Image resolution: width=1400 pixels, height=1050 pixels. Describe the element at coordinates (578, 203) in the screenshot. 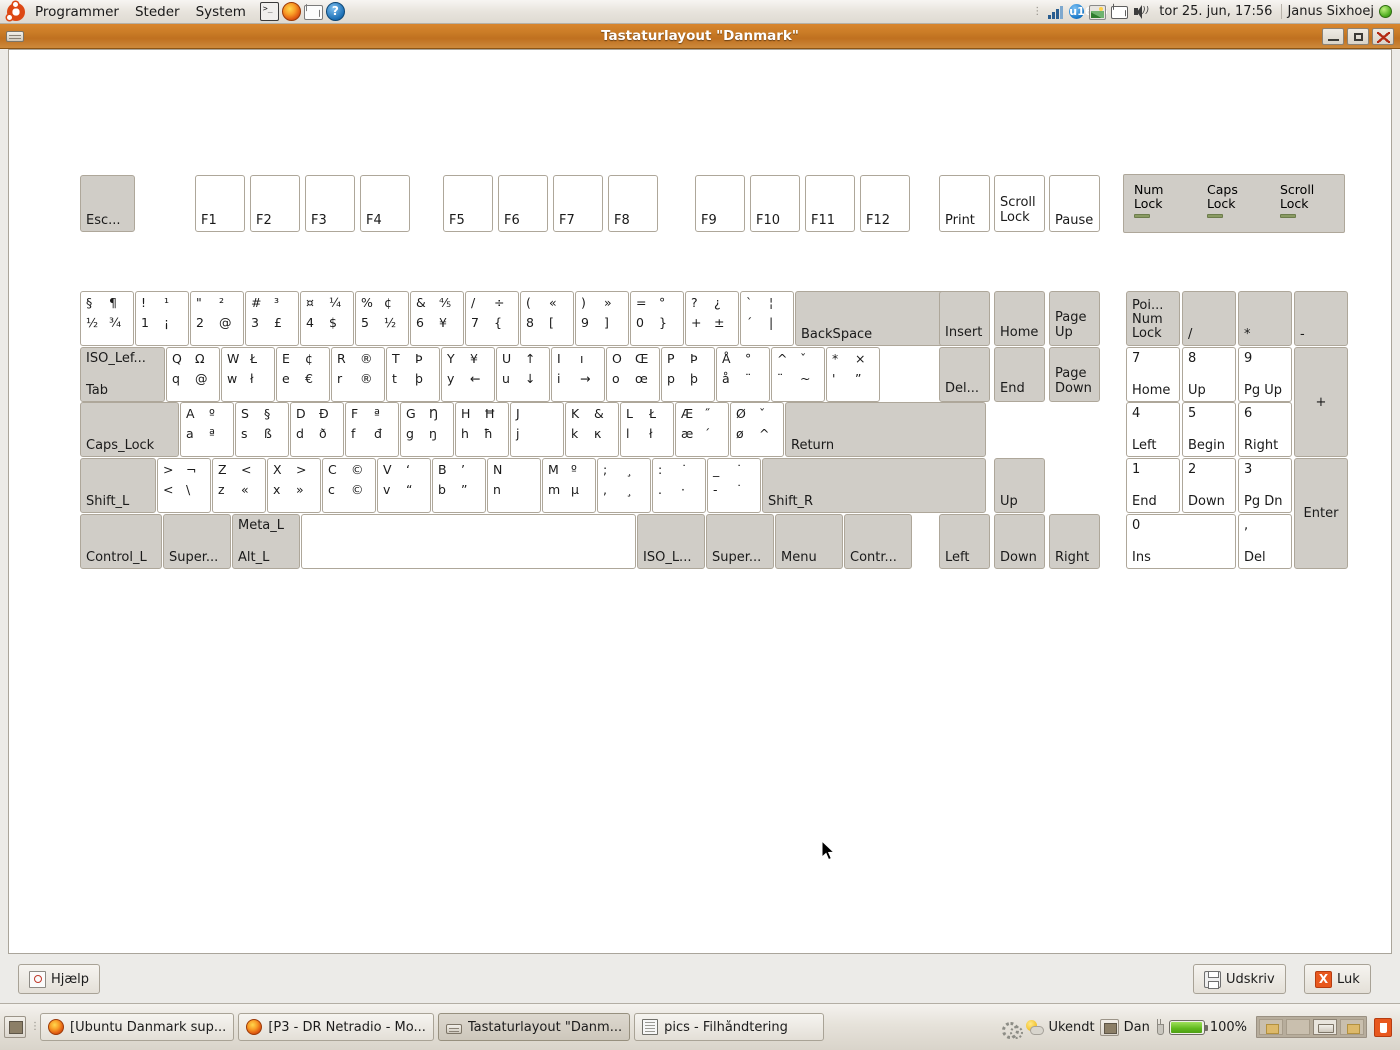

I see `key-f7: F7` at that location.